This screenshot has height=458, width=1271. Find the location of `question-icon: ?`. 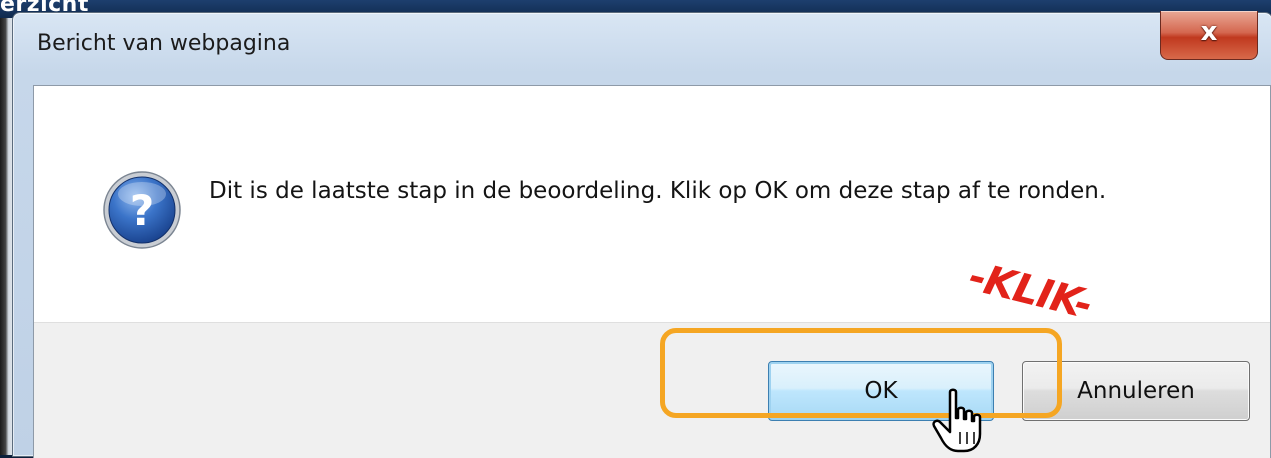

question-icon: ? is located at coordinates (142, 210).